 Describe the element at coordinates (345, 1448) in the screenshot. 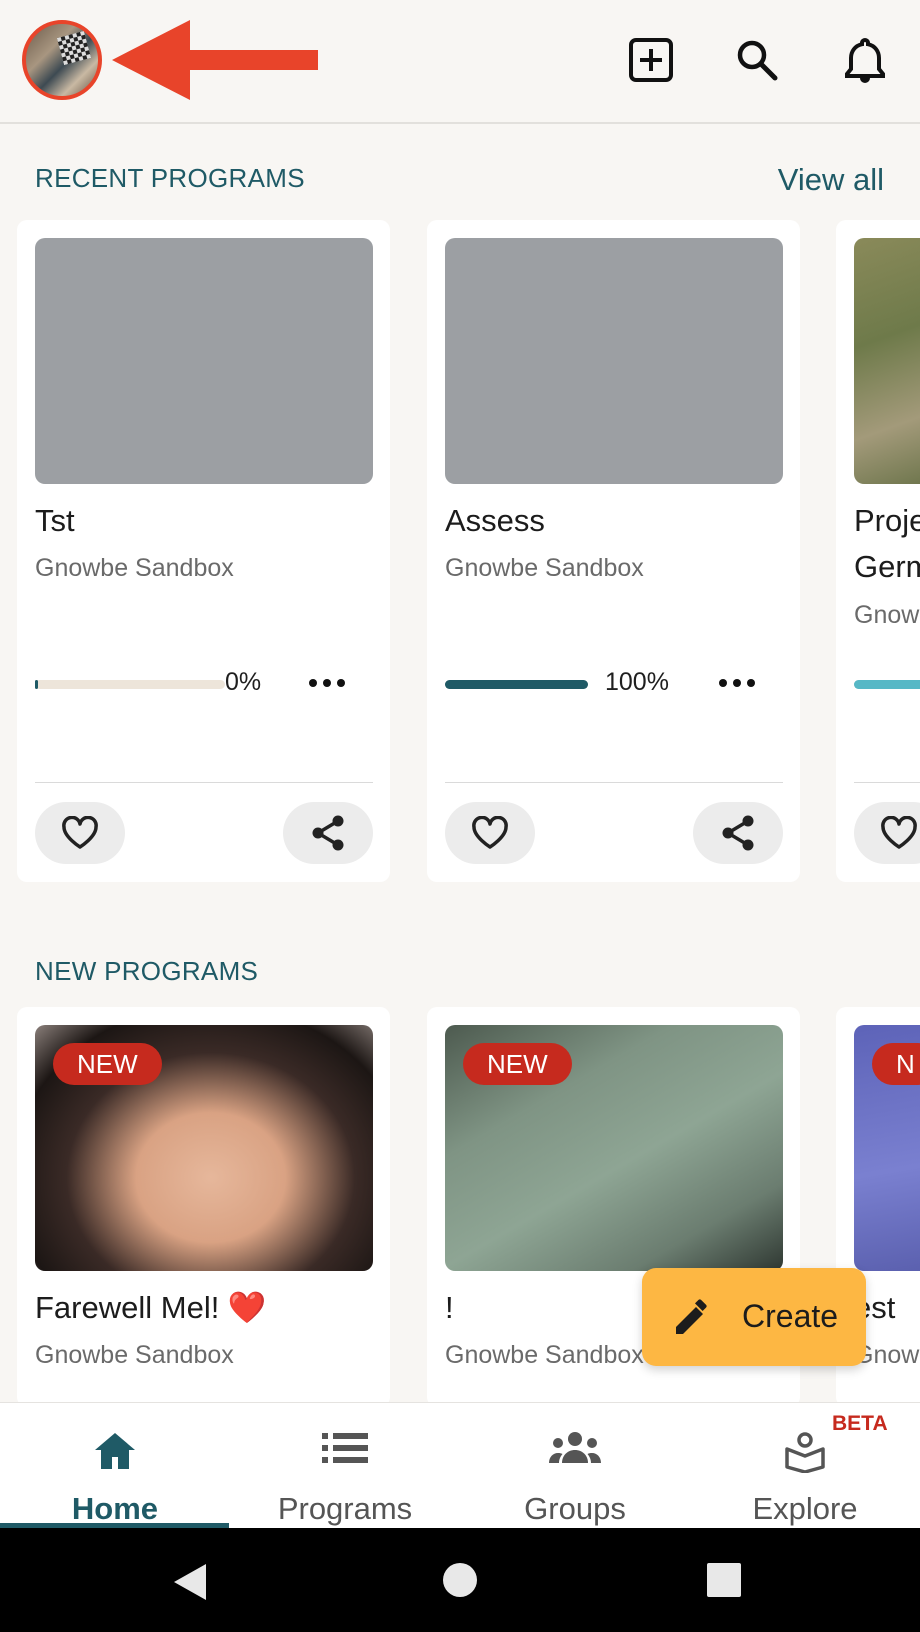

I see `list-icon` at that location.